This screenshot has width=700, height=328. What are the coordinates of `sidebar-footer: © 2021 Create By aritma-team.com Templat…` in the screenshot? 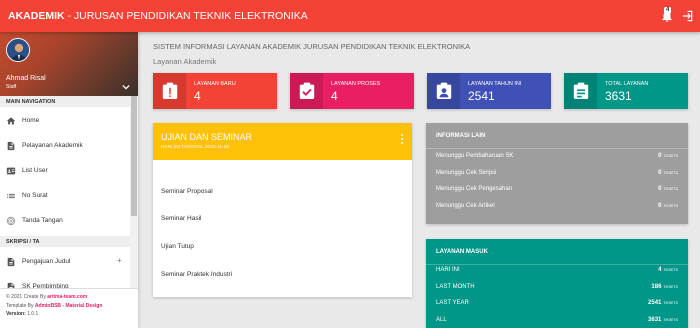 It's located at (69, 308).